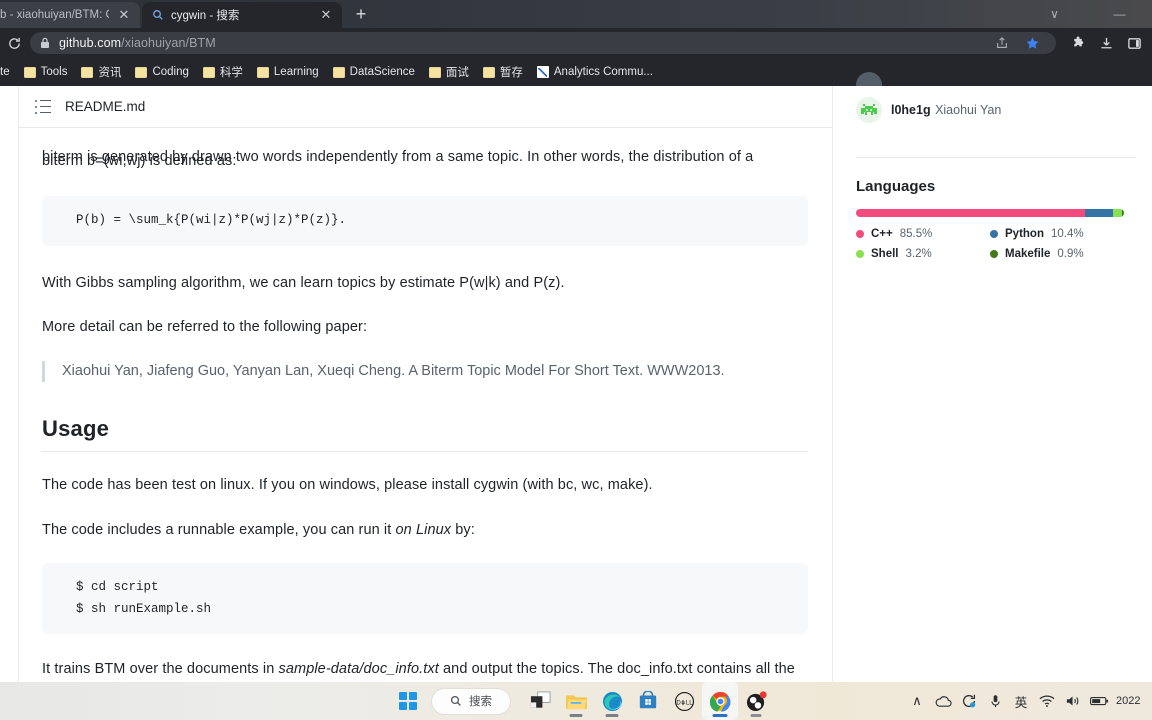  I want to click on language-name: Python, so click(1024, 234).